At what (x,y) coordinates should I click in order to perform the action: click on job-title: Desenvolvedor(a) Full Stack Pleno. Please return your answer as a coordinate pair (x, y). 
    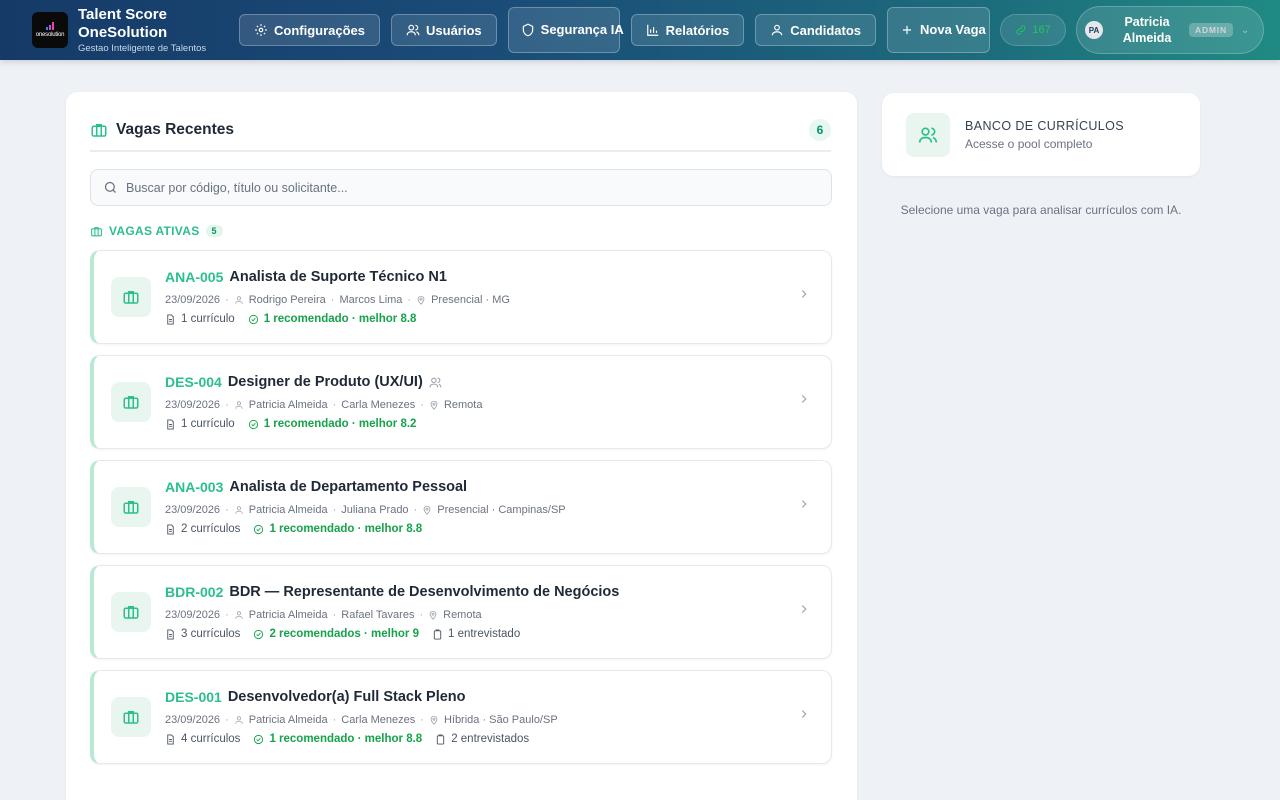
    Looking at the image, I should click on (346, 697).